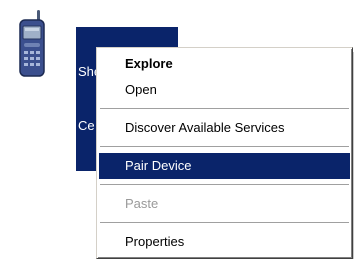 Image resolution: width=361 pixels, height=259 pixels. I want to click on menu-item-open: Open, so click(224, 90).